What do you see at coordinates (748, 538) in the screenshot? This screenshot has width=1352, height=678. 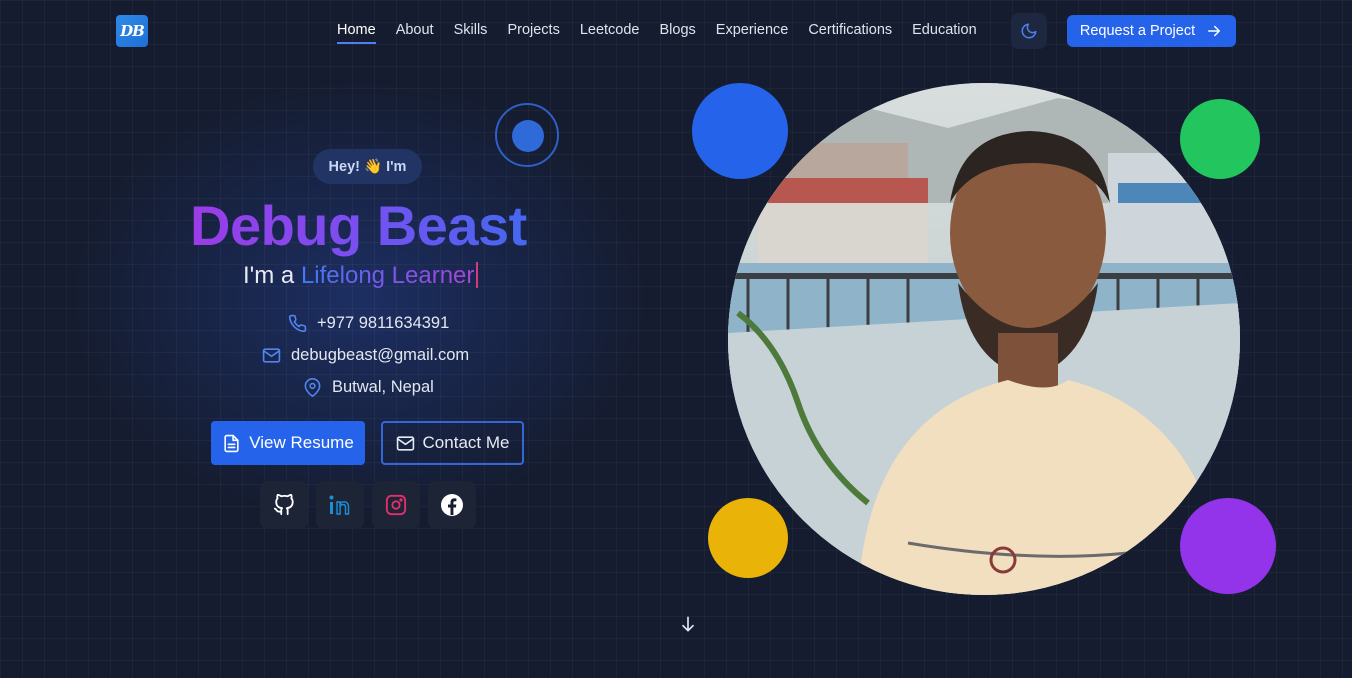 I see `decorative-circle-yellow` at bounding box center [748, 538].